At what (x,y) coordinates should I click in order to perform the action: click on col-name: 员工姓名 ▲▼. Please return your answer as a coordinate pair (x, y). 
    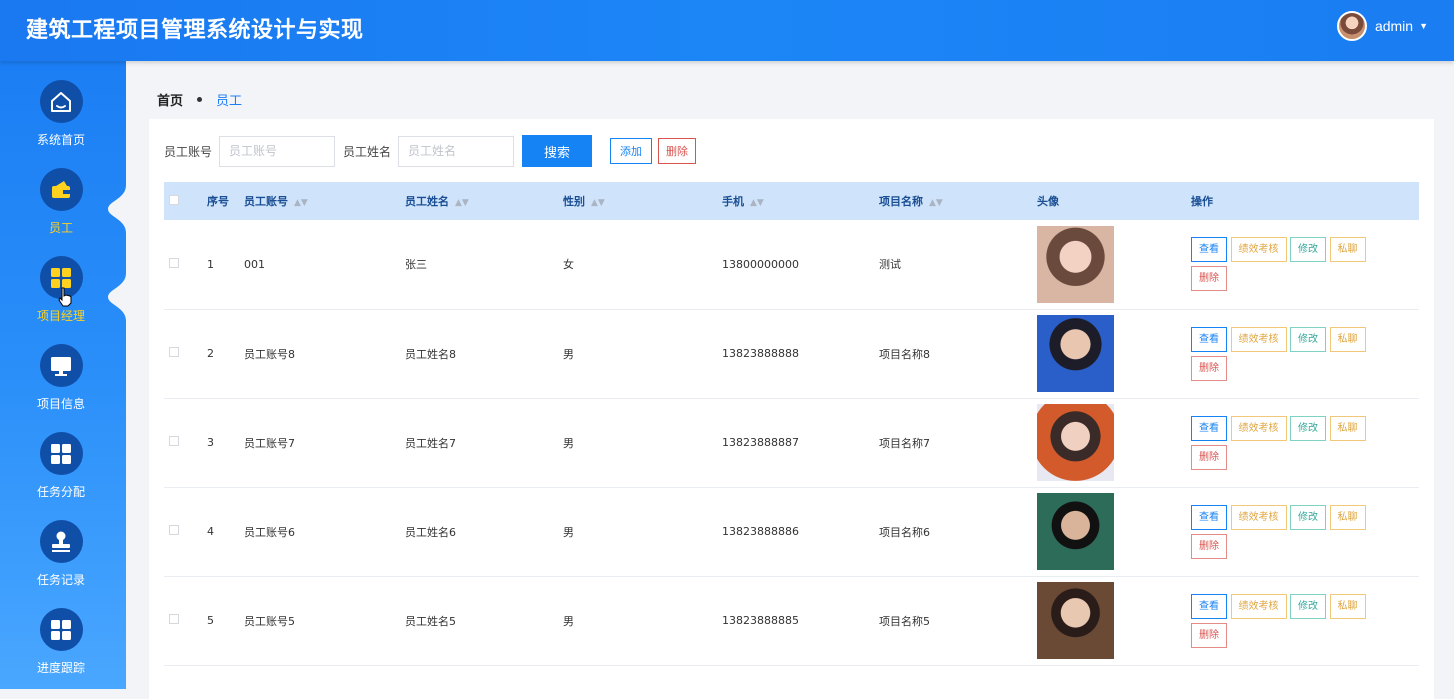
    Looking at the image, I should click on (484, 201).